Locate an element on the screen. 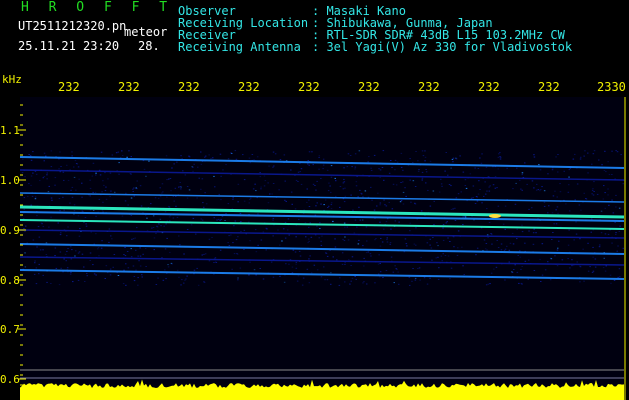 The image size is (629, 400). y-tick-label: 1.1 is located at coordinates (10, 130).